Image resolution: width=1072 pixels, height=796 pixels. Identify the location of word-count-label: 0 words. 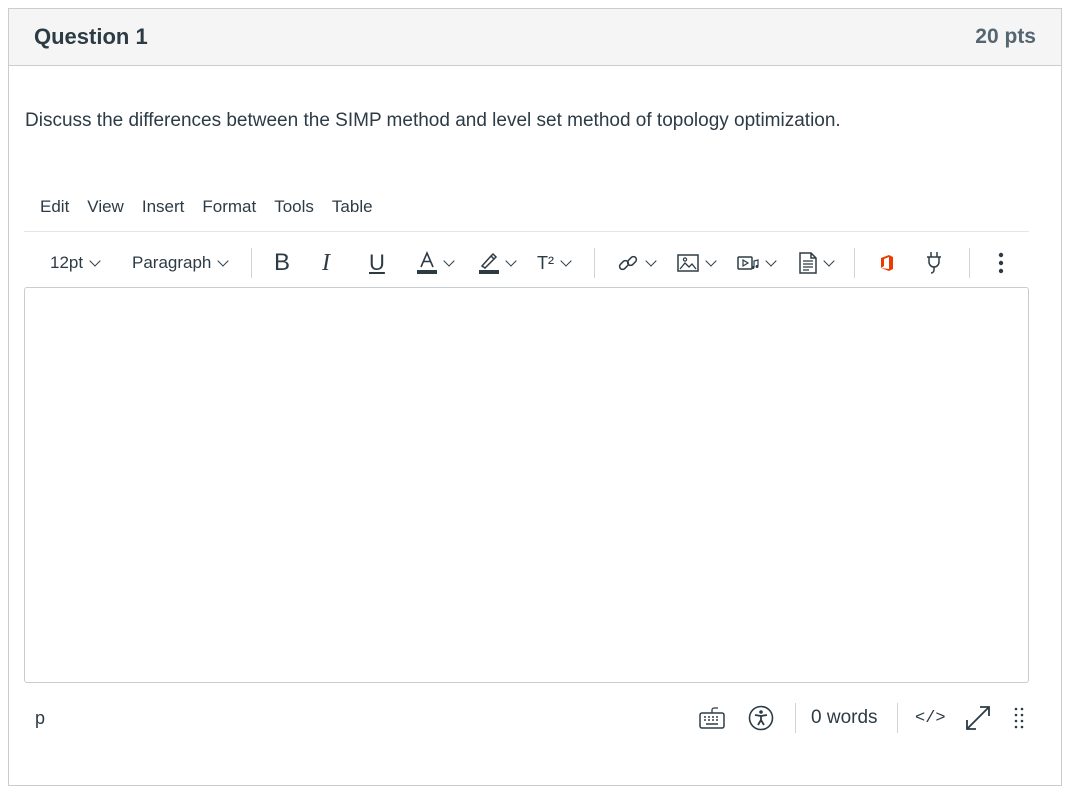
(844, 717).